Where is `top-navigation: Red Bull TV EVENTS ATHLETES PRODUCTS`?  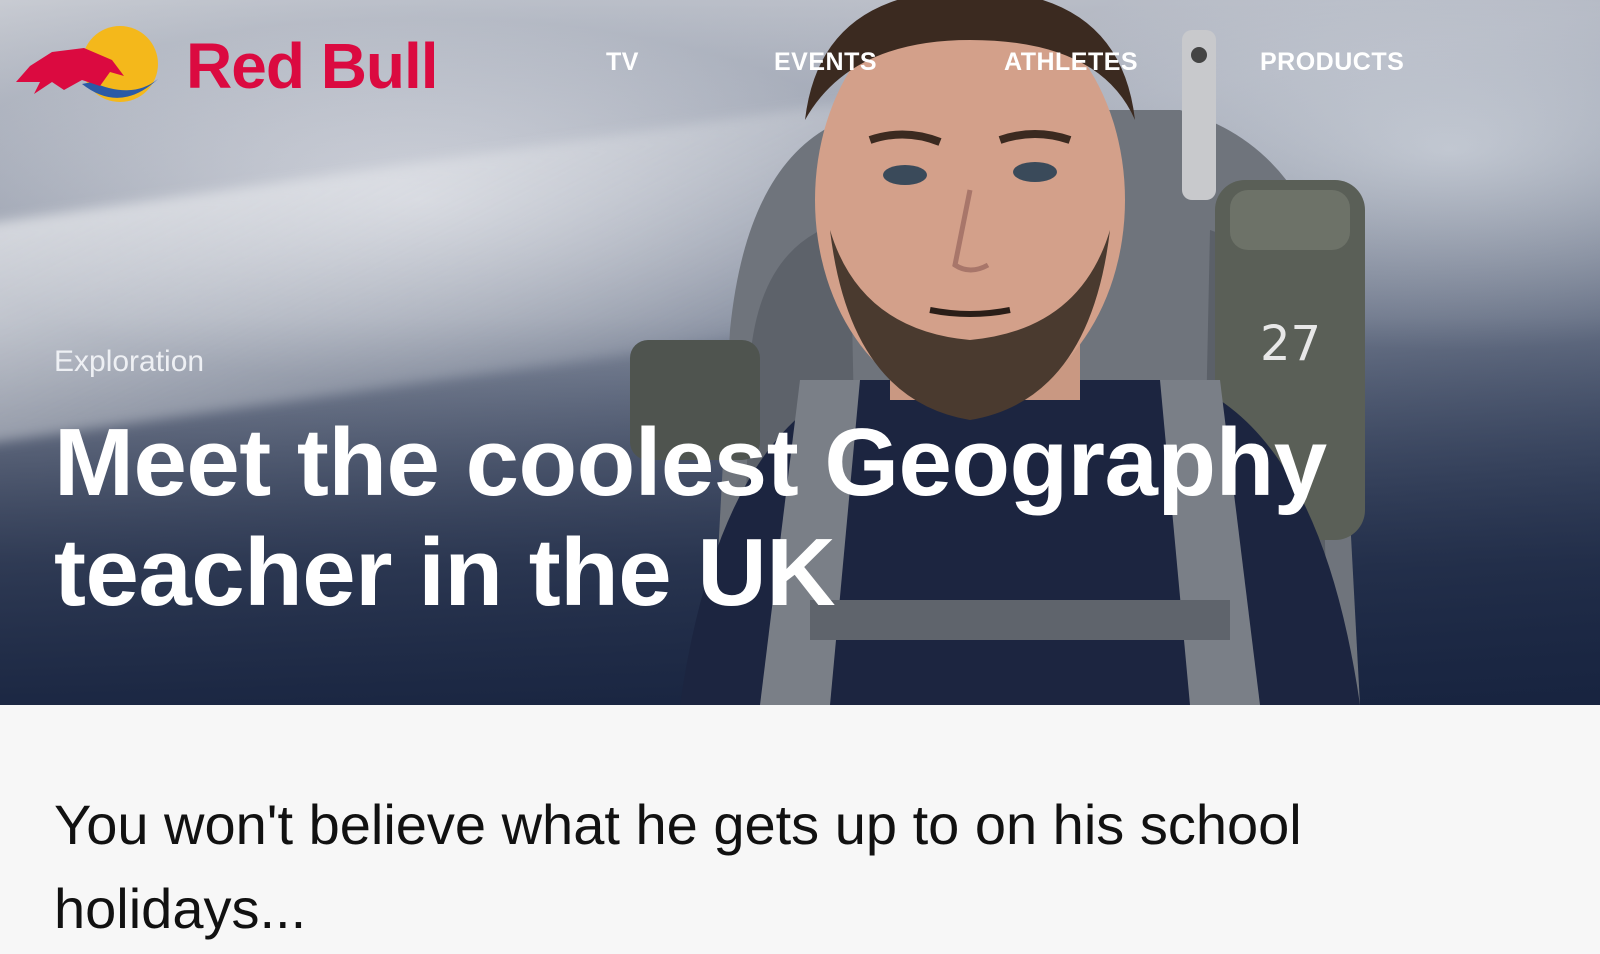 top-navigation: Red Bull TV EVENTS ATHLETES PRODUCTS is located at coordinates (800, 65).